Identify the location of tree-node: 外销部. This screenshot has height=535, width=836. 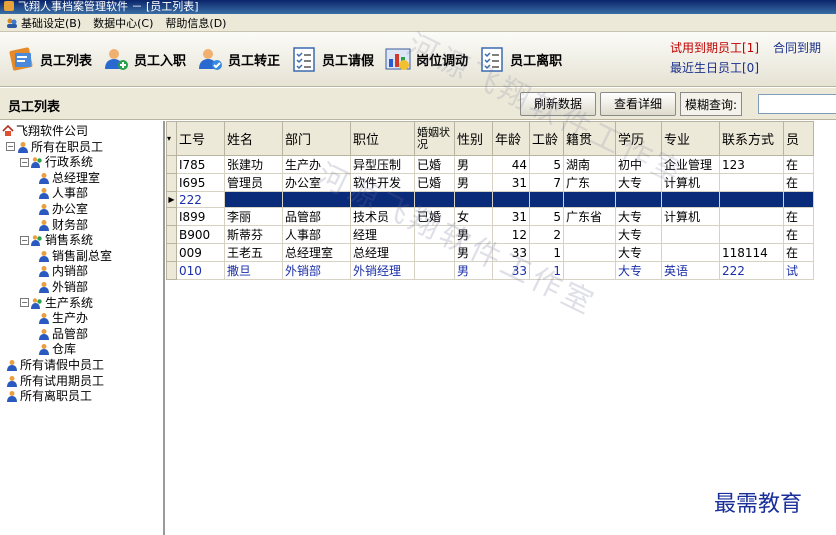
(63, 287).